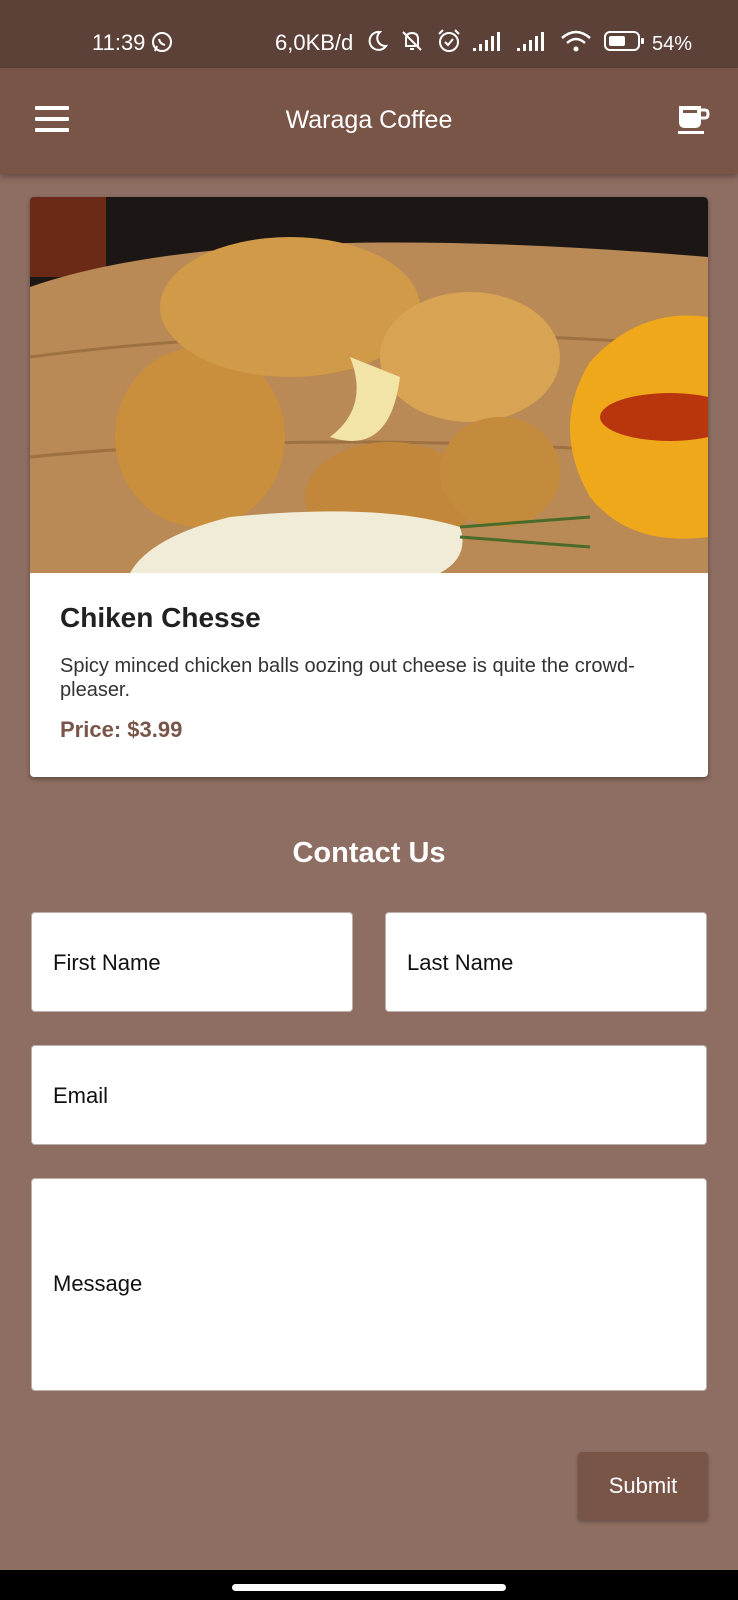  Describe the element at coordinates (369, 853) in the screenshot. I see `contact-title: Contact Us` at that location.